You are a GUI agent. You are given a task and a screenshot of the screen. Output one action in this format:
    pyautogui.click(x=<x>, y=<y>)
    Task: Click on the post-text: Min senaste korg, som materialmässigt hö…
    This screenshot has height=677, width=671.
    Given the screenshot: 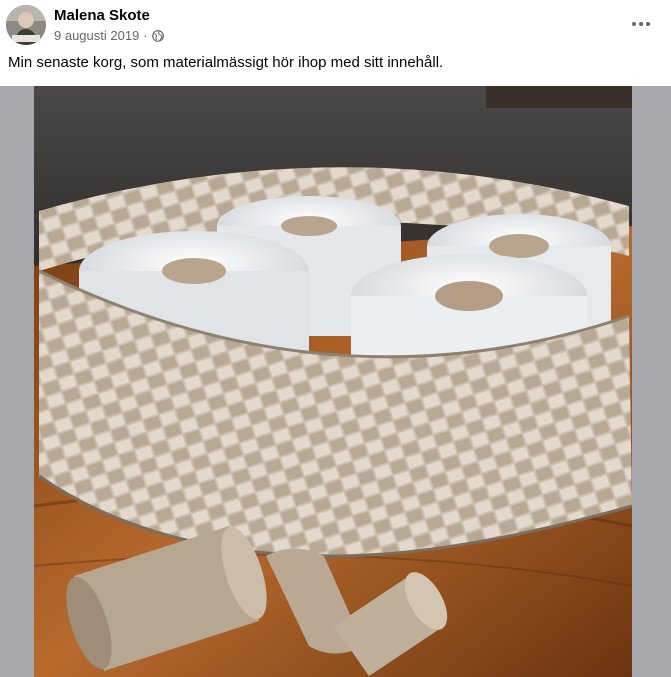 What is the action you would take?
    pyautogui.click(x=226, y=62)
    